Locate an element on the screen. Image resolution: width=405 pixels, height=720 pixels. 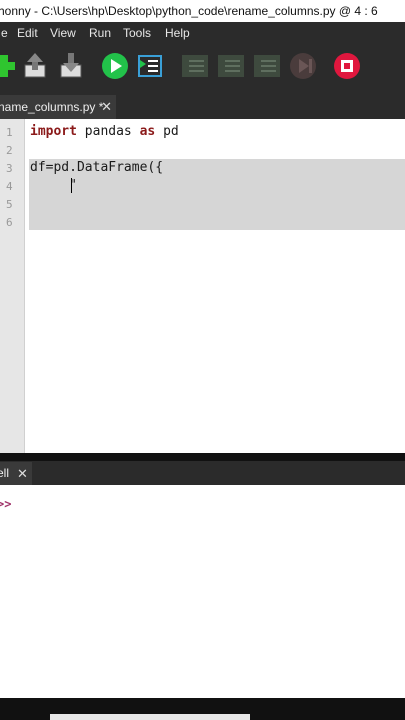
resume-icon is located at coordinates (303, 66).